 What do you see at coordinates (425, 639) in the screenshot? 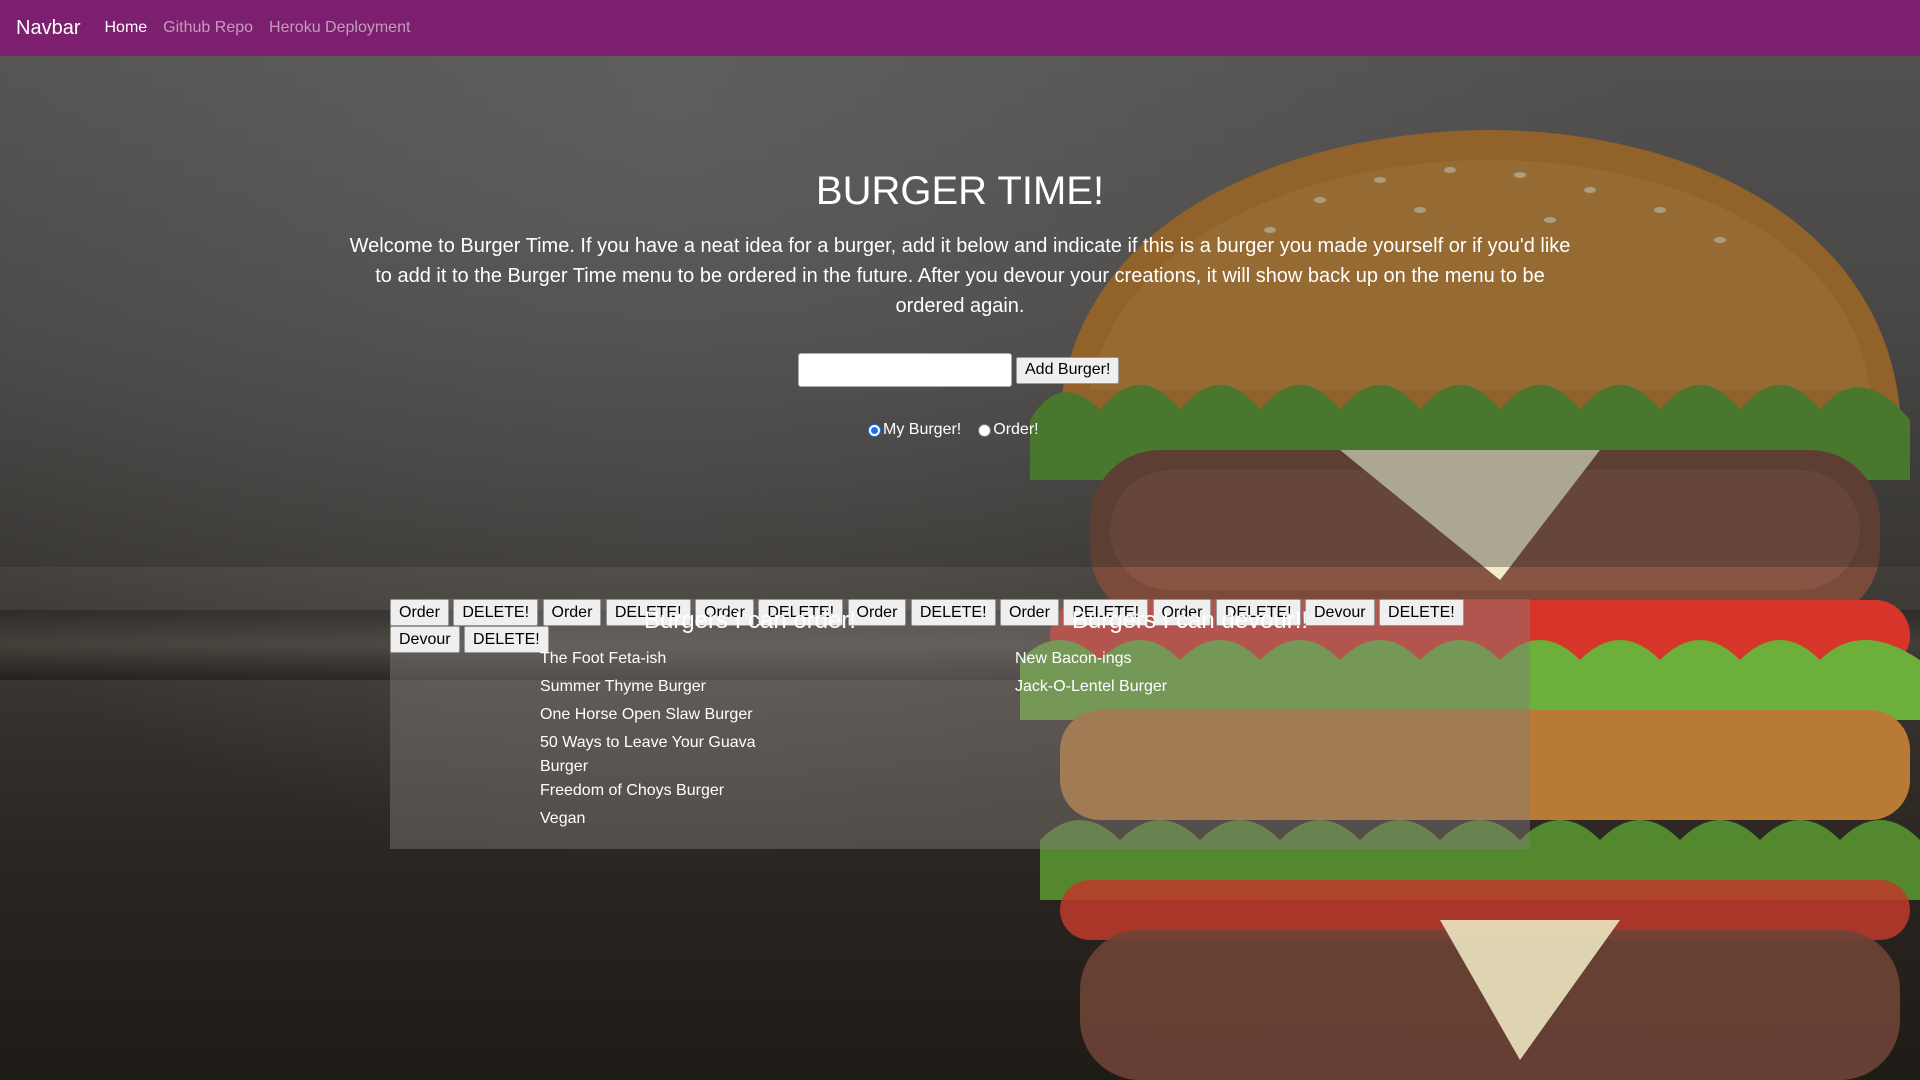
I see `devour-button: Devour` at bounding box center [425, 639].